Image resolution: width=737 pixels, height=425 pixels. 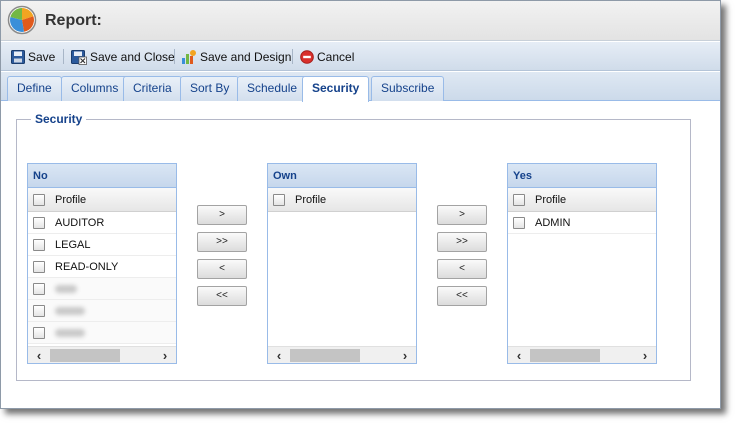 I want to click on grid-title: Yes, so click(x=582, y=176).